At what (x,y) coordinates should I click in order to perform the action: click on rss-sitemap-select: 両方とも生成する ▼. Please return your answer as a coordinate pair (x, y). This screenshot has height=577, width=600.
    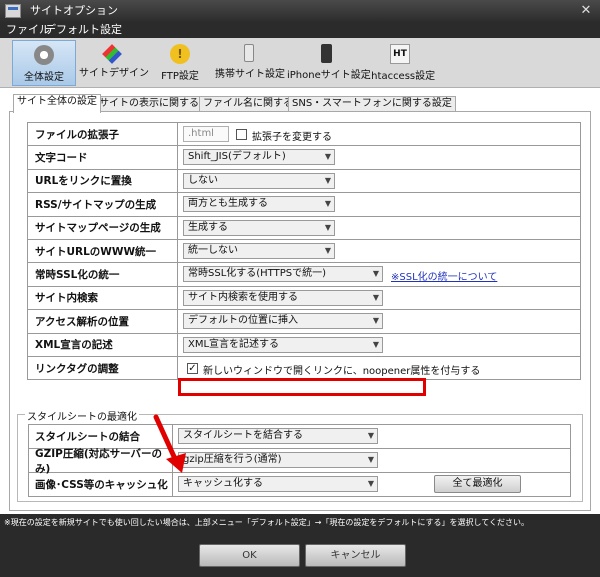
    Looking at the image, I should click on (259, 204).